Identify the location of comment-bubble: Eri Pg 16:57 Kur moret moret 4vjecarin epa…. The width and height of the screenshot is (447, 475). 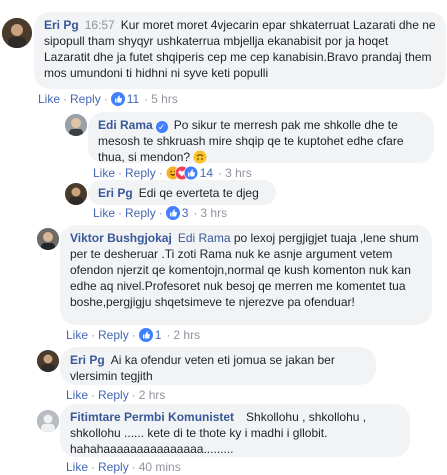
(240, 50).